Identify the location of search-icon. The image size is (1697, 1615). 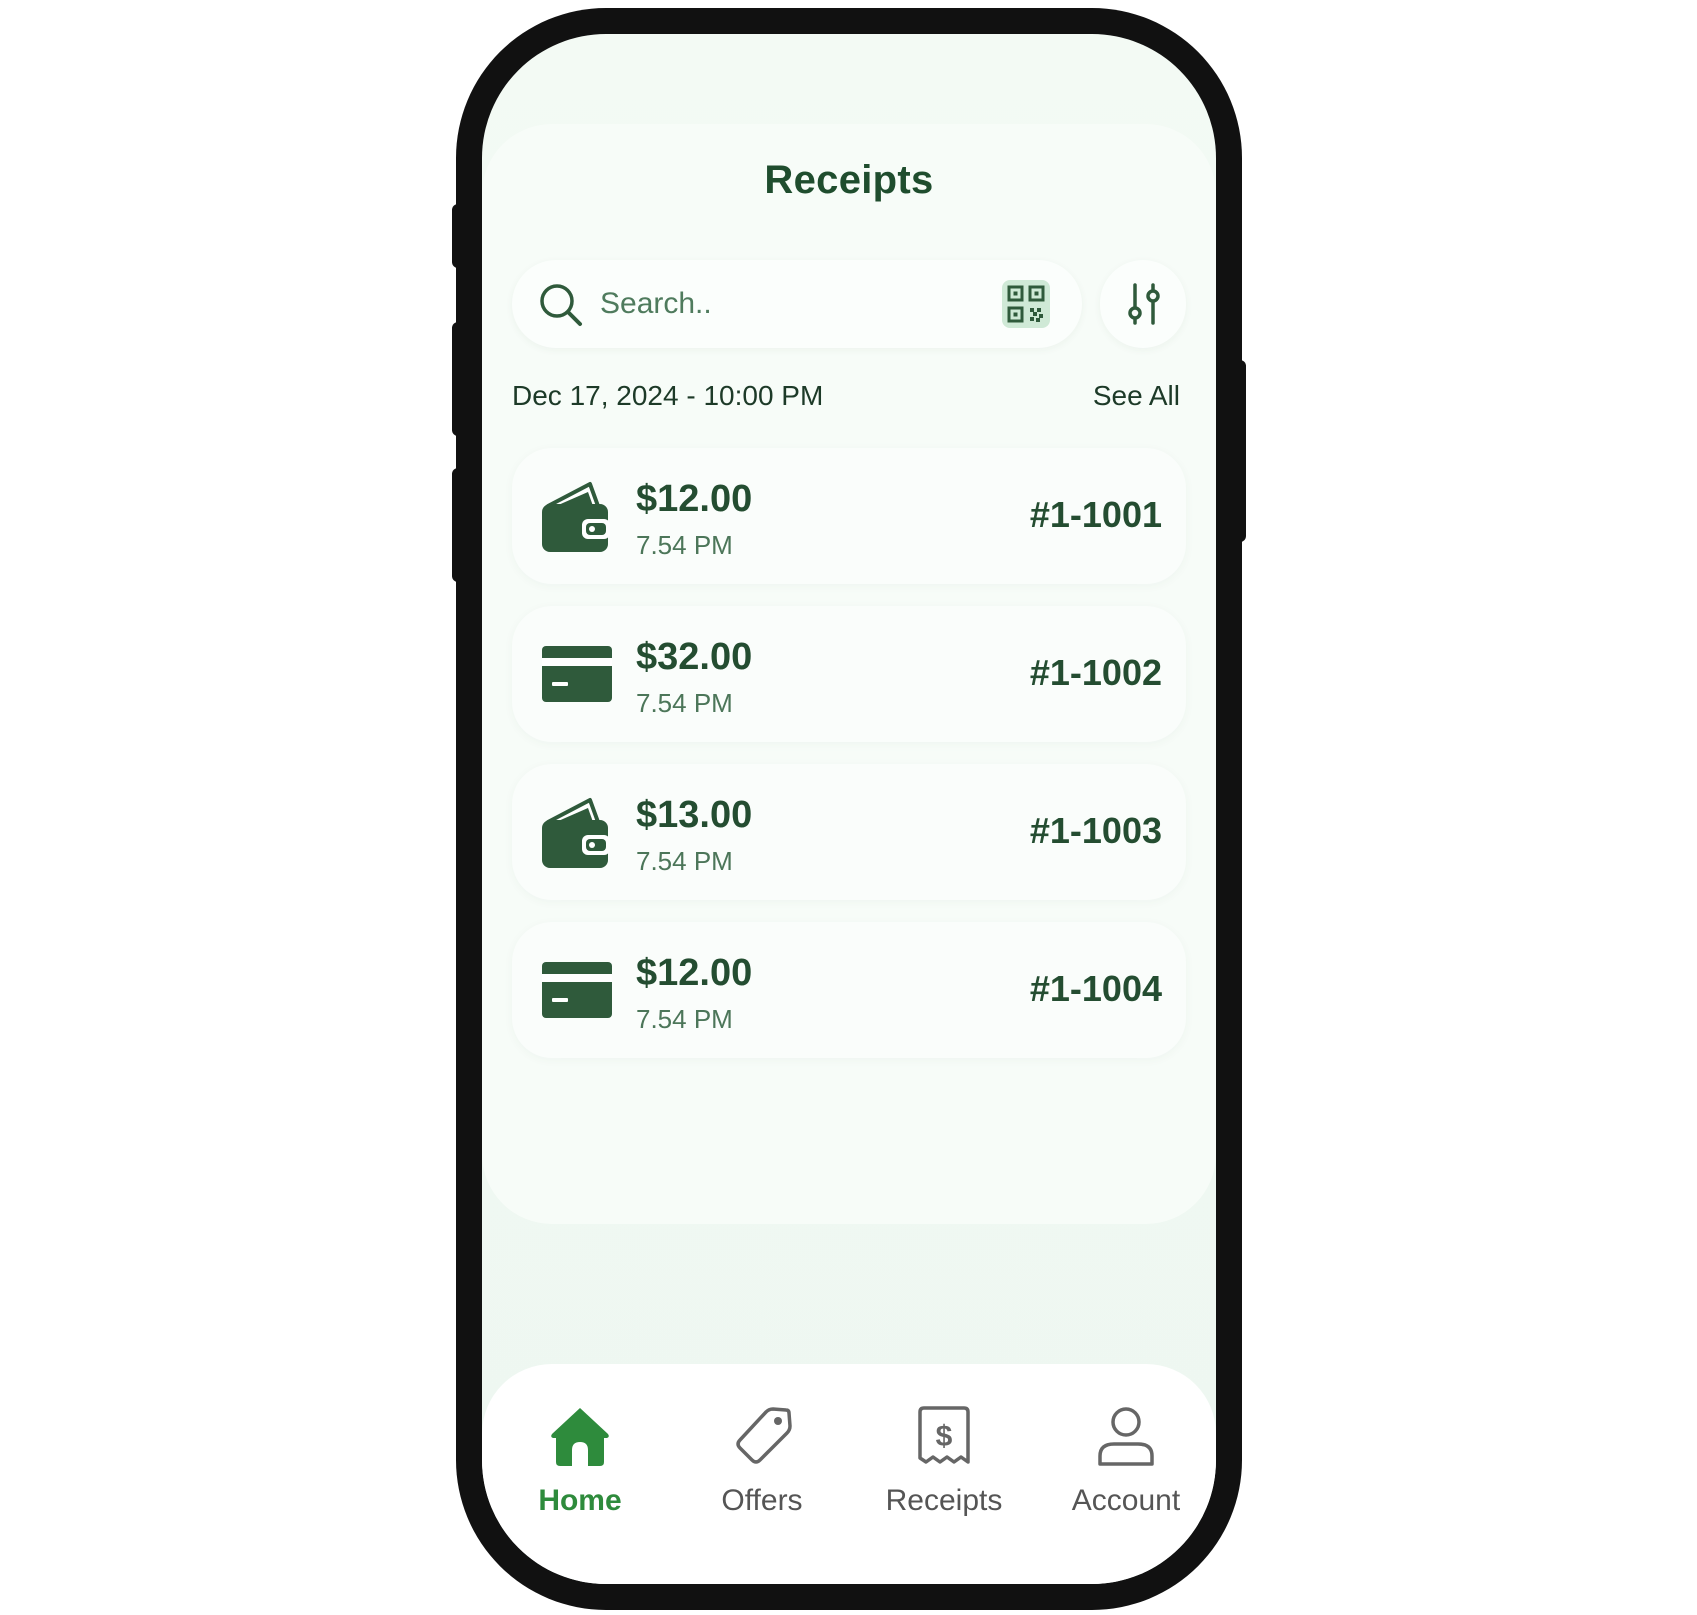
(561, 305).